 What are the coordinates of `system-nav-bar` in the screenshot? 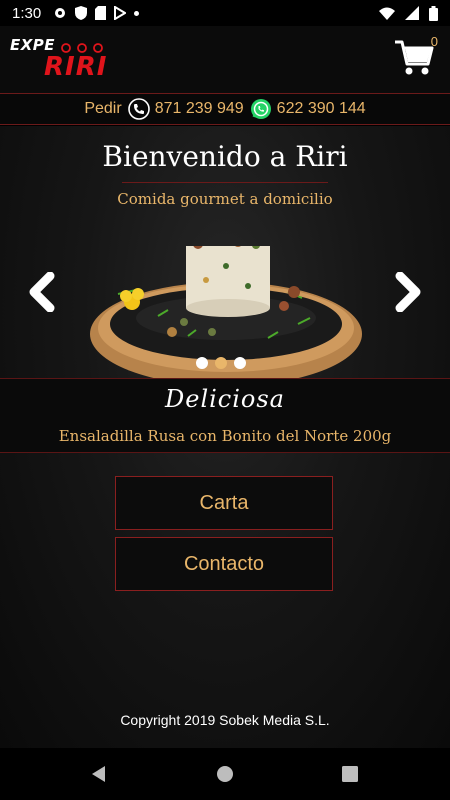 It's located at (225, 774).